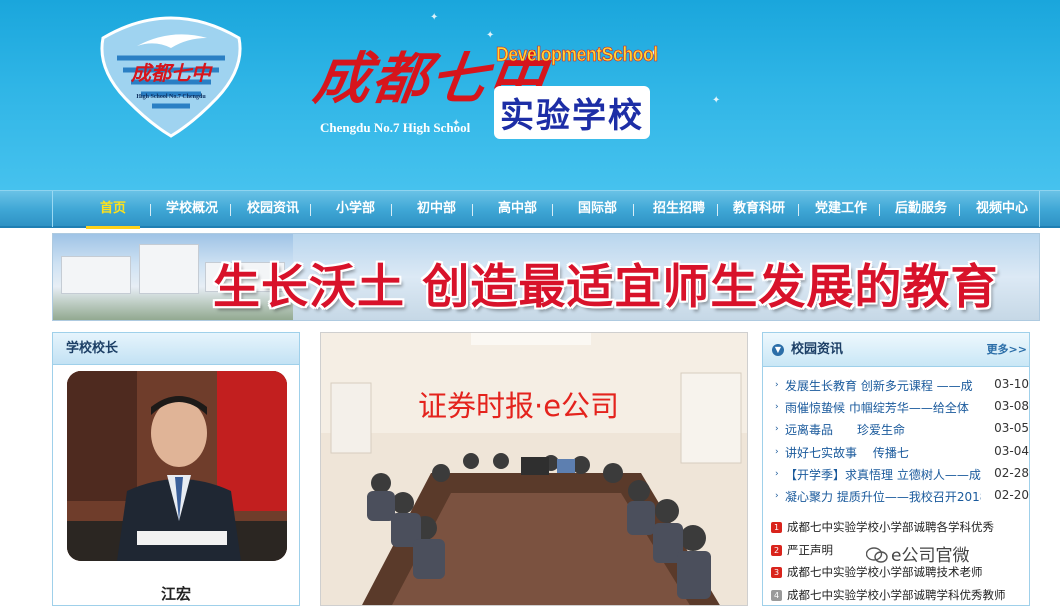  I want to click on arrow-down-icon: ▼, so click(778, 350).